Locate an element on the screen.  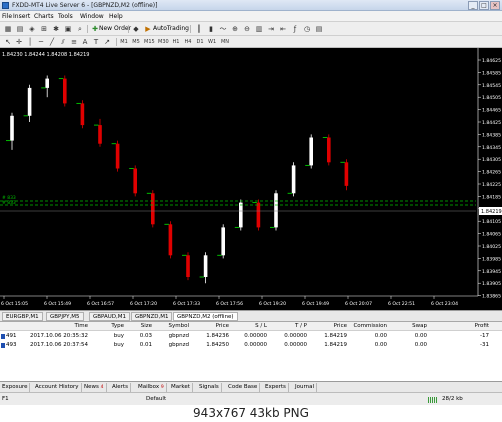
chart-tab-eurgbp-m1: EURGBP,M1 is located at coordinates (22, 316).